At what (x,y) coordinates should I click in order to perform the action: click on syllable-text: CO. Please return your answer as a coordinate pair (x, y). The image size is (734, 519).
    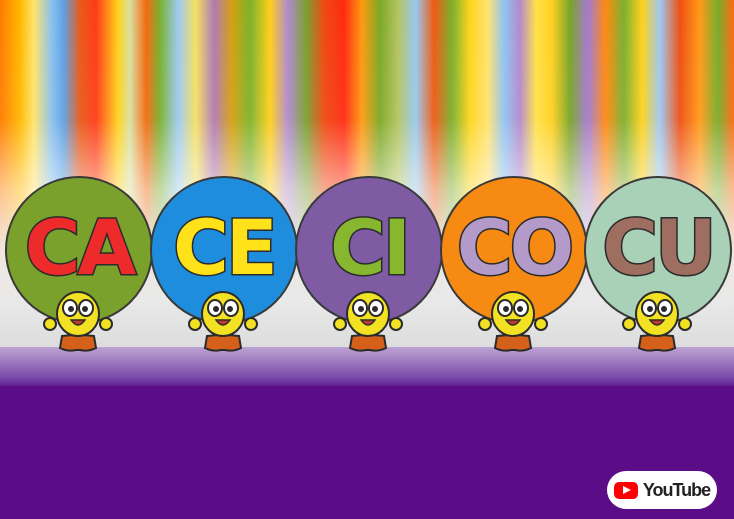
    Looking at the image, I should click on (515, 248).